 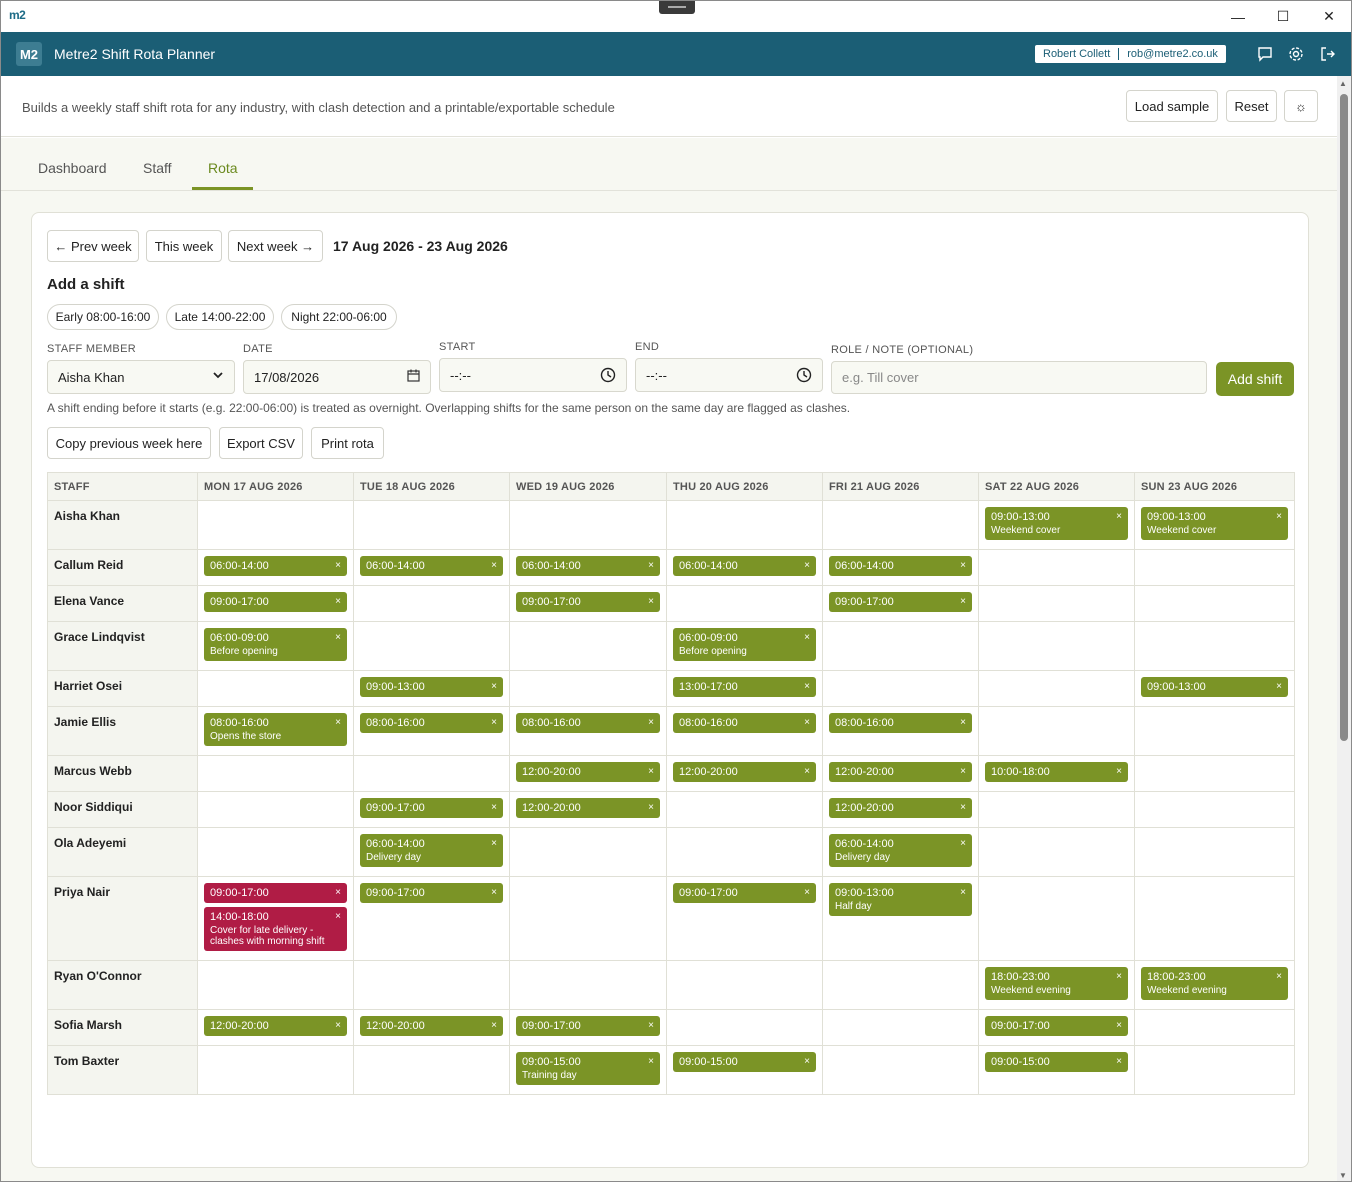 What do you see at coordinates (431, 567) in the screenshot?
I see `day-cell: 06:00-14:00 ×` at bounding box center [431, 567].